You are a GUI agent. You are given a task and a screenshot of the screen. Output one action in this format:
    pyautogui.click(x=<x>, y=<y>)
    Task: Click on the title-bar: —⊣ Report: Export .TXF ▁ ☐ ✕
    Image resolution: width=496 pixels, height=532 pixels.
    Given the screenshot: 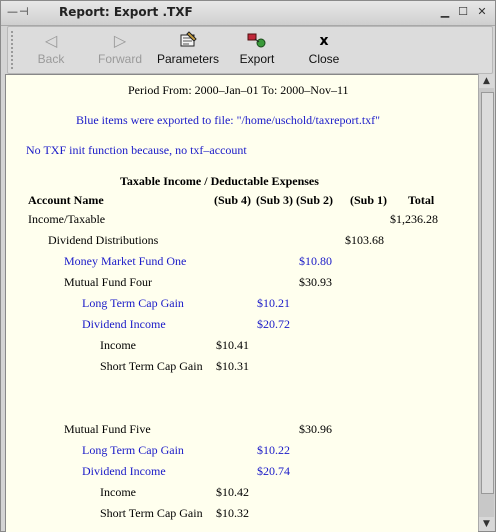 What is the action you would take?
    pyautogui.click(x=248, y=13)
    